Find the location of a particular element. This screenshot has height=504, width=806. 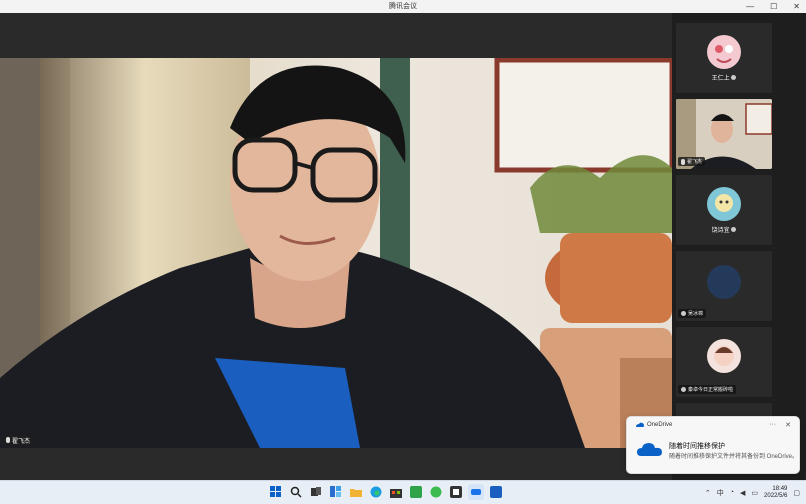

battery-icon: ▭ is located at coordinates (754, 493).